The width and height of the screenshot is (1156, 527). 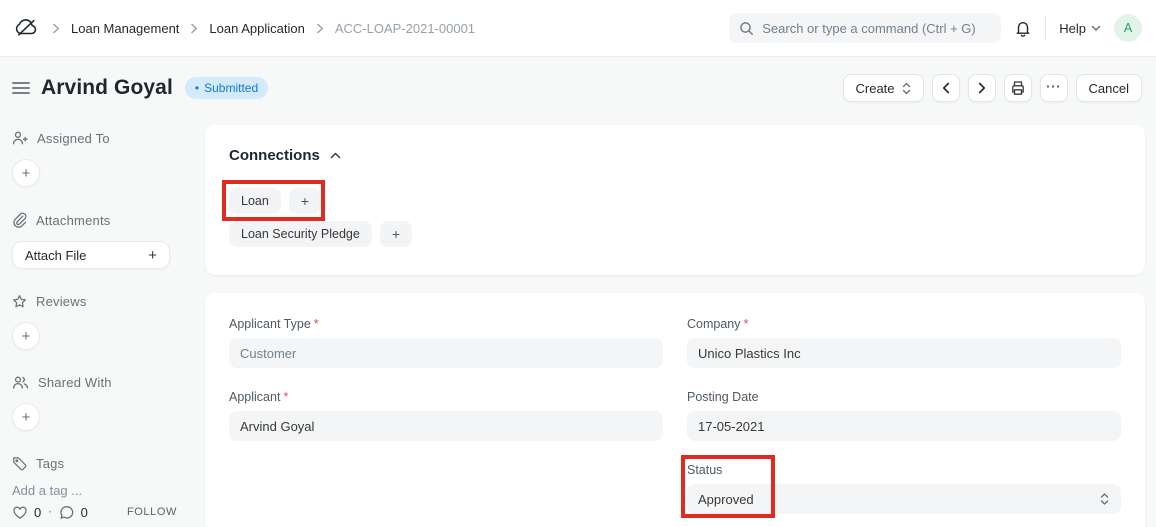 I want to click on assigned-to-section: Assigned To +, so click(x=98, y=158).